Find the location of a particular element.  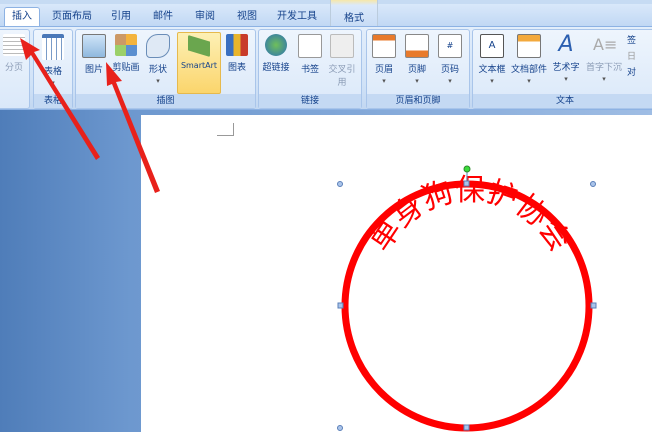

annotation-arrows is located at coordinates (90, 115).